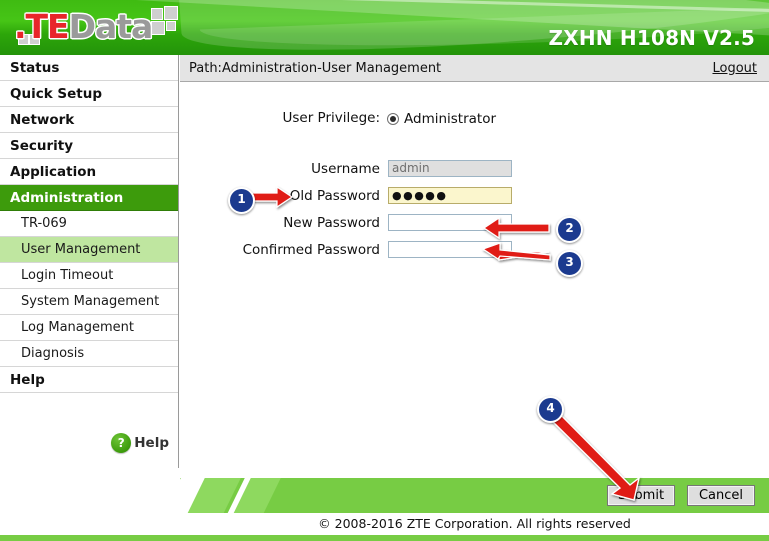  What do you see at coordinates (474, 495) in the screenshot?
I see `action-bar: Submit Cancel` at bounding box center [474, 495].